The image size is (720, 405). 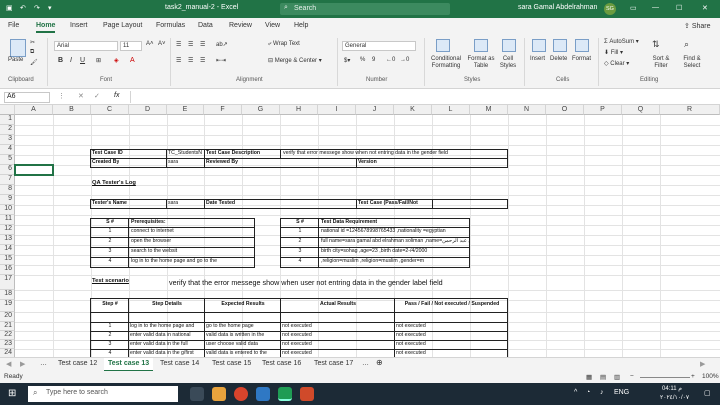 I want to click on conditional-formatting-icon, so click(x=443, y=45).